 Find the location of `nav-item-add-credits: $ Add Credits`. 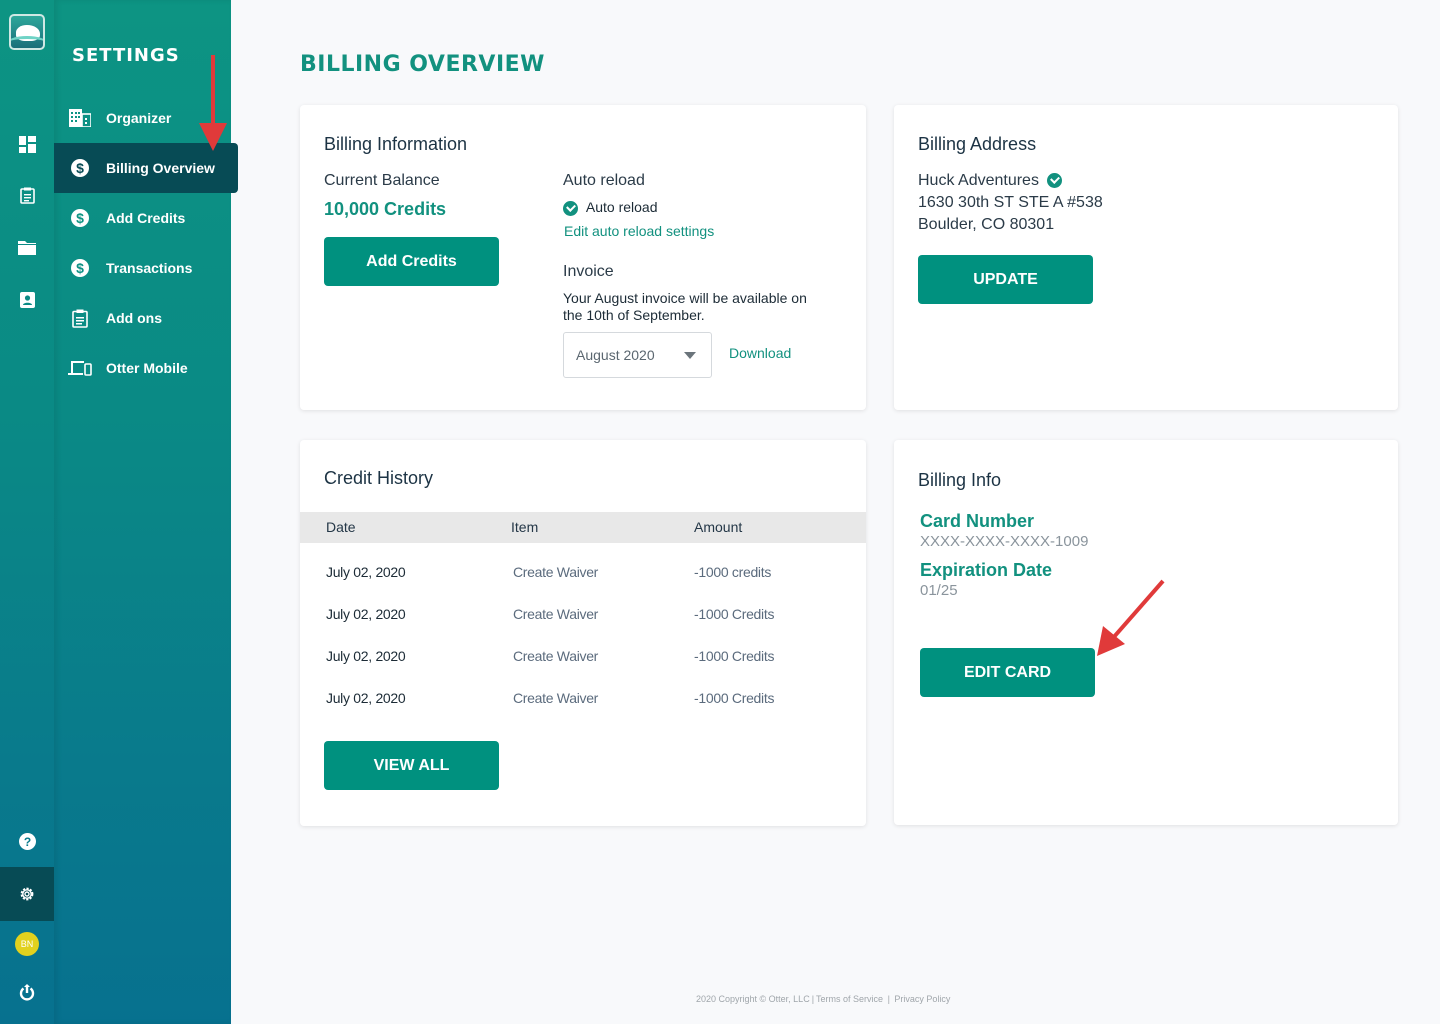

nav-item-add-credits: $ Add Credits is located at coordinates (142, 218).